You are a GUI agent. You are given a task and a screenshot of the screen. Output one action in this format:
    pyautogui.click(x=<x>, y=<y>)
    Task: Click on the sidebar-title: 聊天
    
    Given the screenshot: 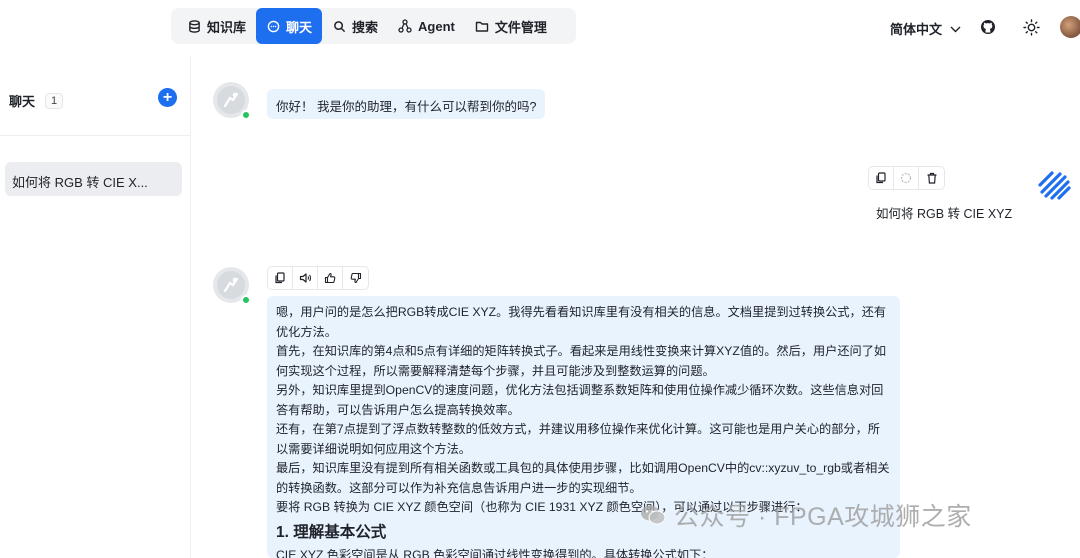 What is the action you would take?
    pyautogui.click(x=22, y=101)
    